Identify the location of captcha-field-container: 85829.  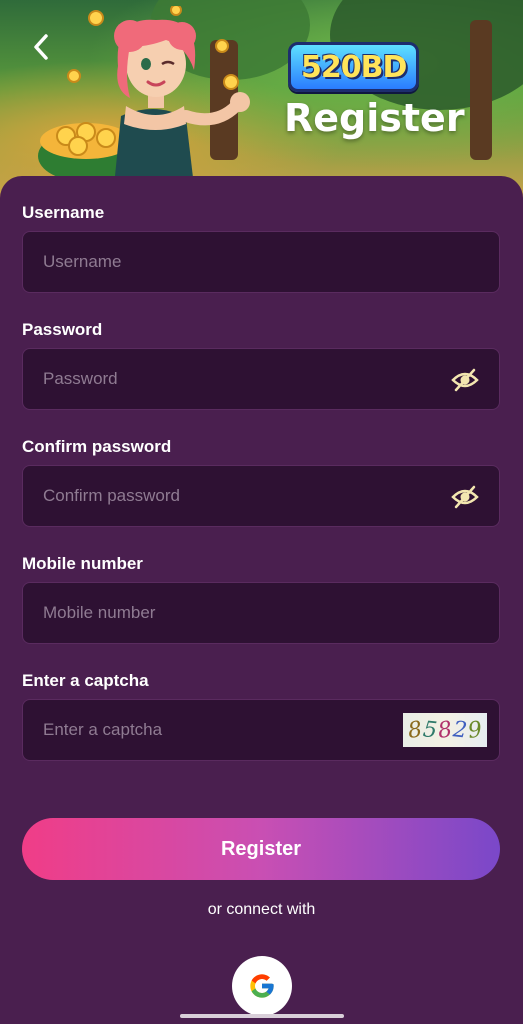
(261, 730).